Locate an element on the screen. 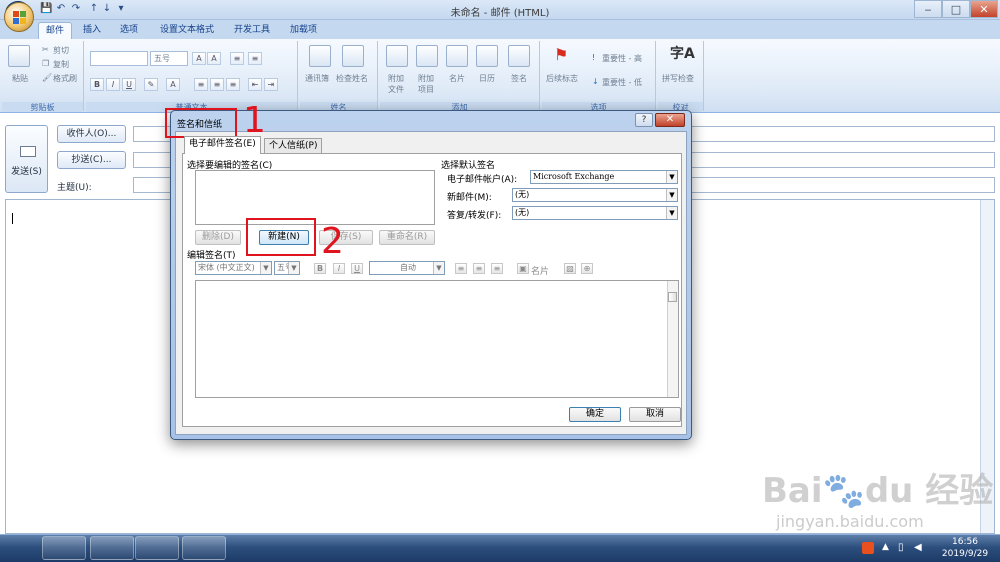 Image resolution: width=1000 pixels, height=562 pixels. signature-icon is located at coordinates (519, 56).